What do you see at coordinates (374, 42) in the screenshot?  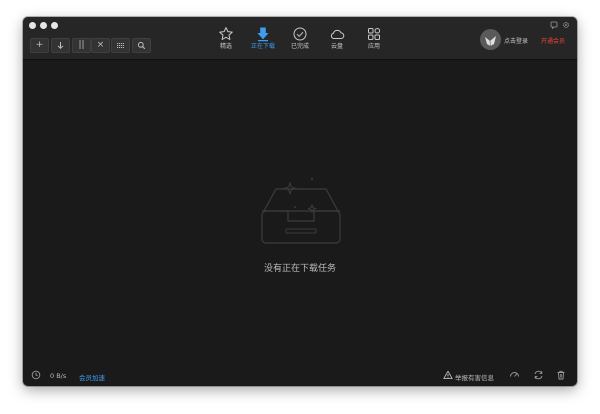 I see `tab-apps: 应用` at bounding box center [374, 42].